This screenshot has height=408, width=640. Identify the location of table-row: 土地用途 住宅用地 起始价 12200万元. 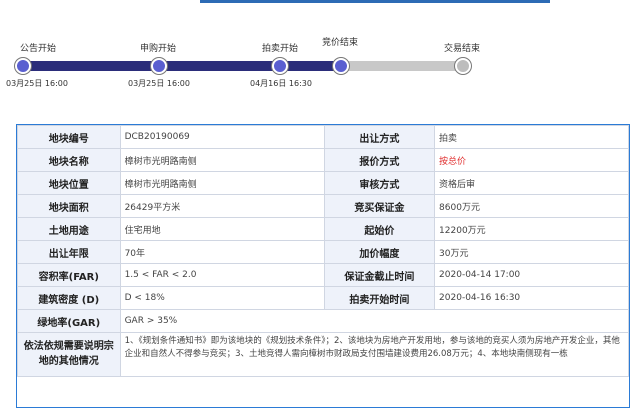
(323, 229).